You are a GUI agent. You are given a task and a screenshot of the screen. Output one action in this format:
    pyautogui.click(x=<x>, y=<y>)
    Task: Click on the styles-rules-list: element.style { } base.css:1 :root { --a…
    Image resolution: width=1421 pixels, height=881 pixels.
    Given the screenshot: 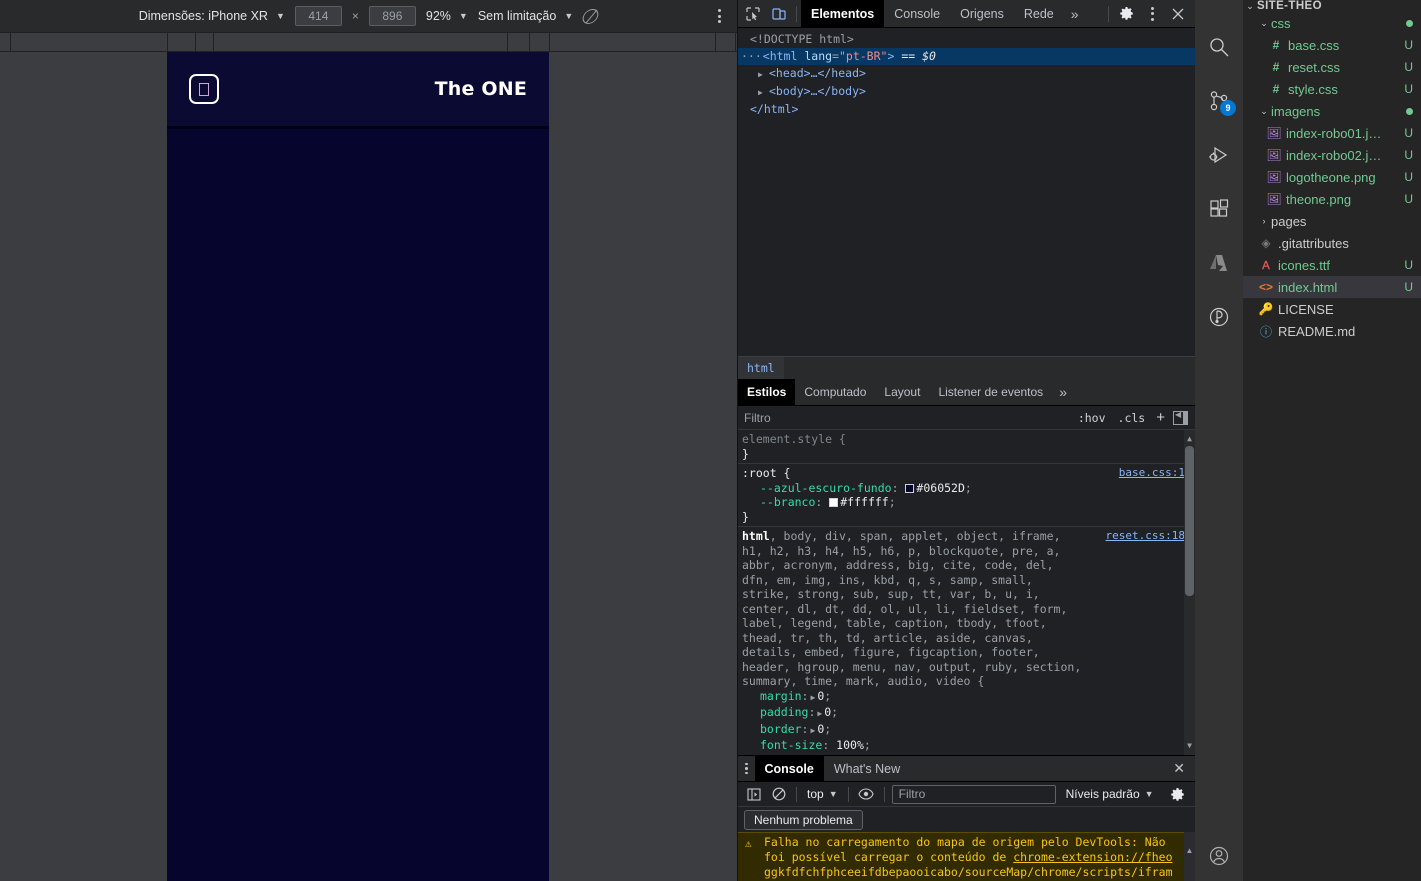 What is the action you would take?
    pyautogui.click(x=966, y=592)
    